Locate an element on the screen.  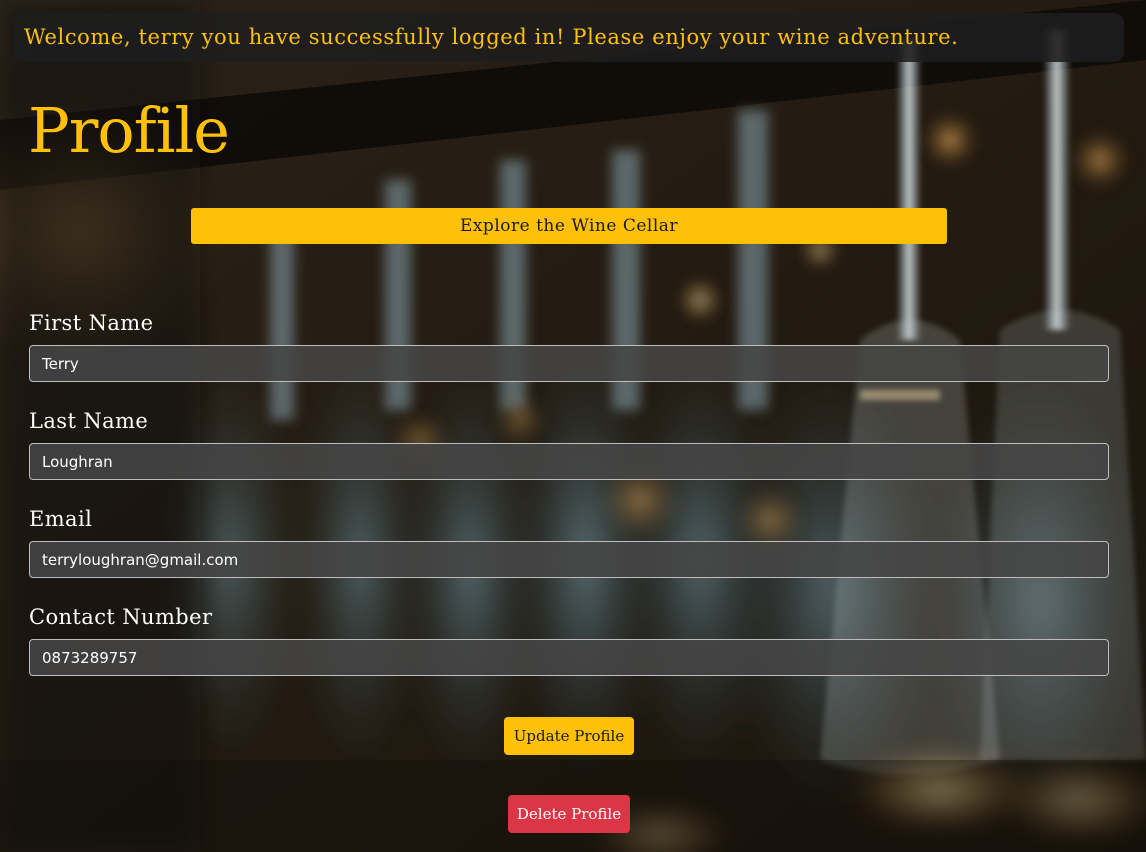
update-profile-button: Update Profile is located at coordinates (569, 736).